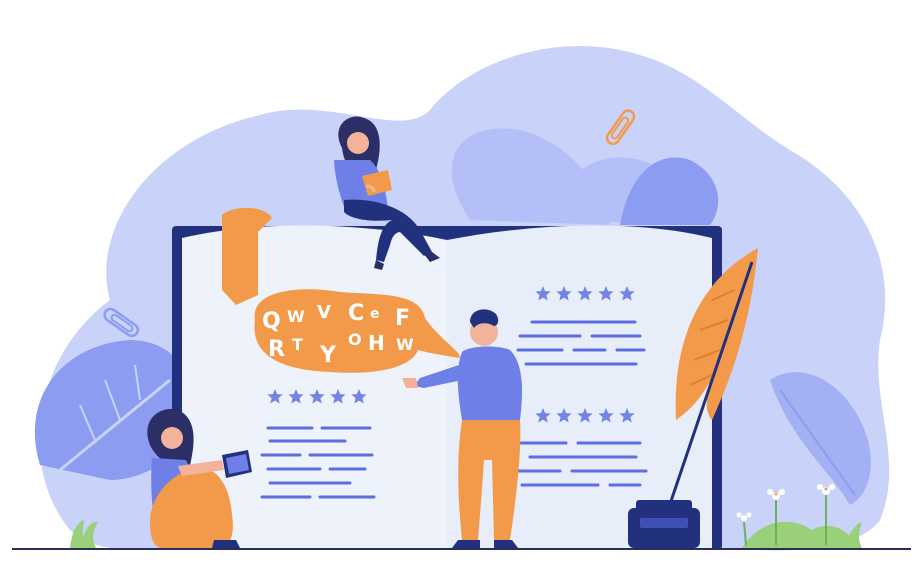 This screenshot has height=585, width=923. What do you see at coordinates (328, 355) in the screenshot?
I see `bubble-letter: Y` at bounding box center [328, 355].